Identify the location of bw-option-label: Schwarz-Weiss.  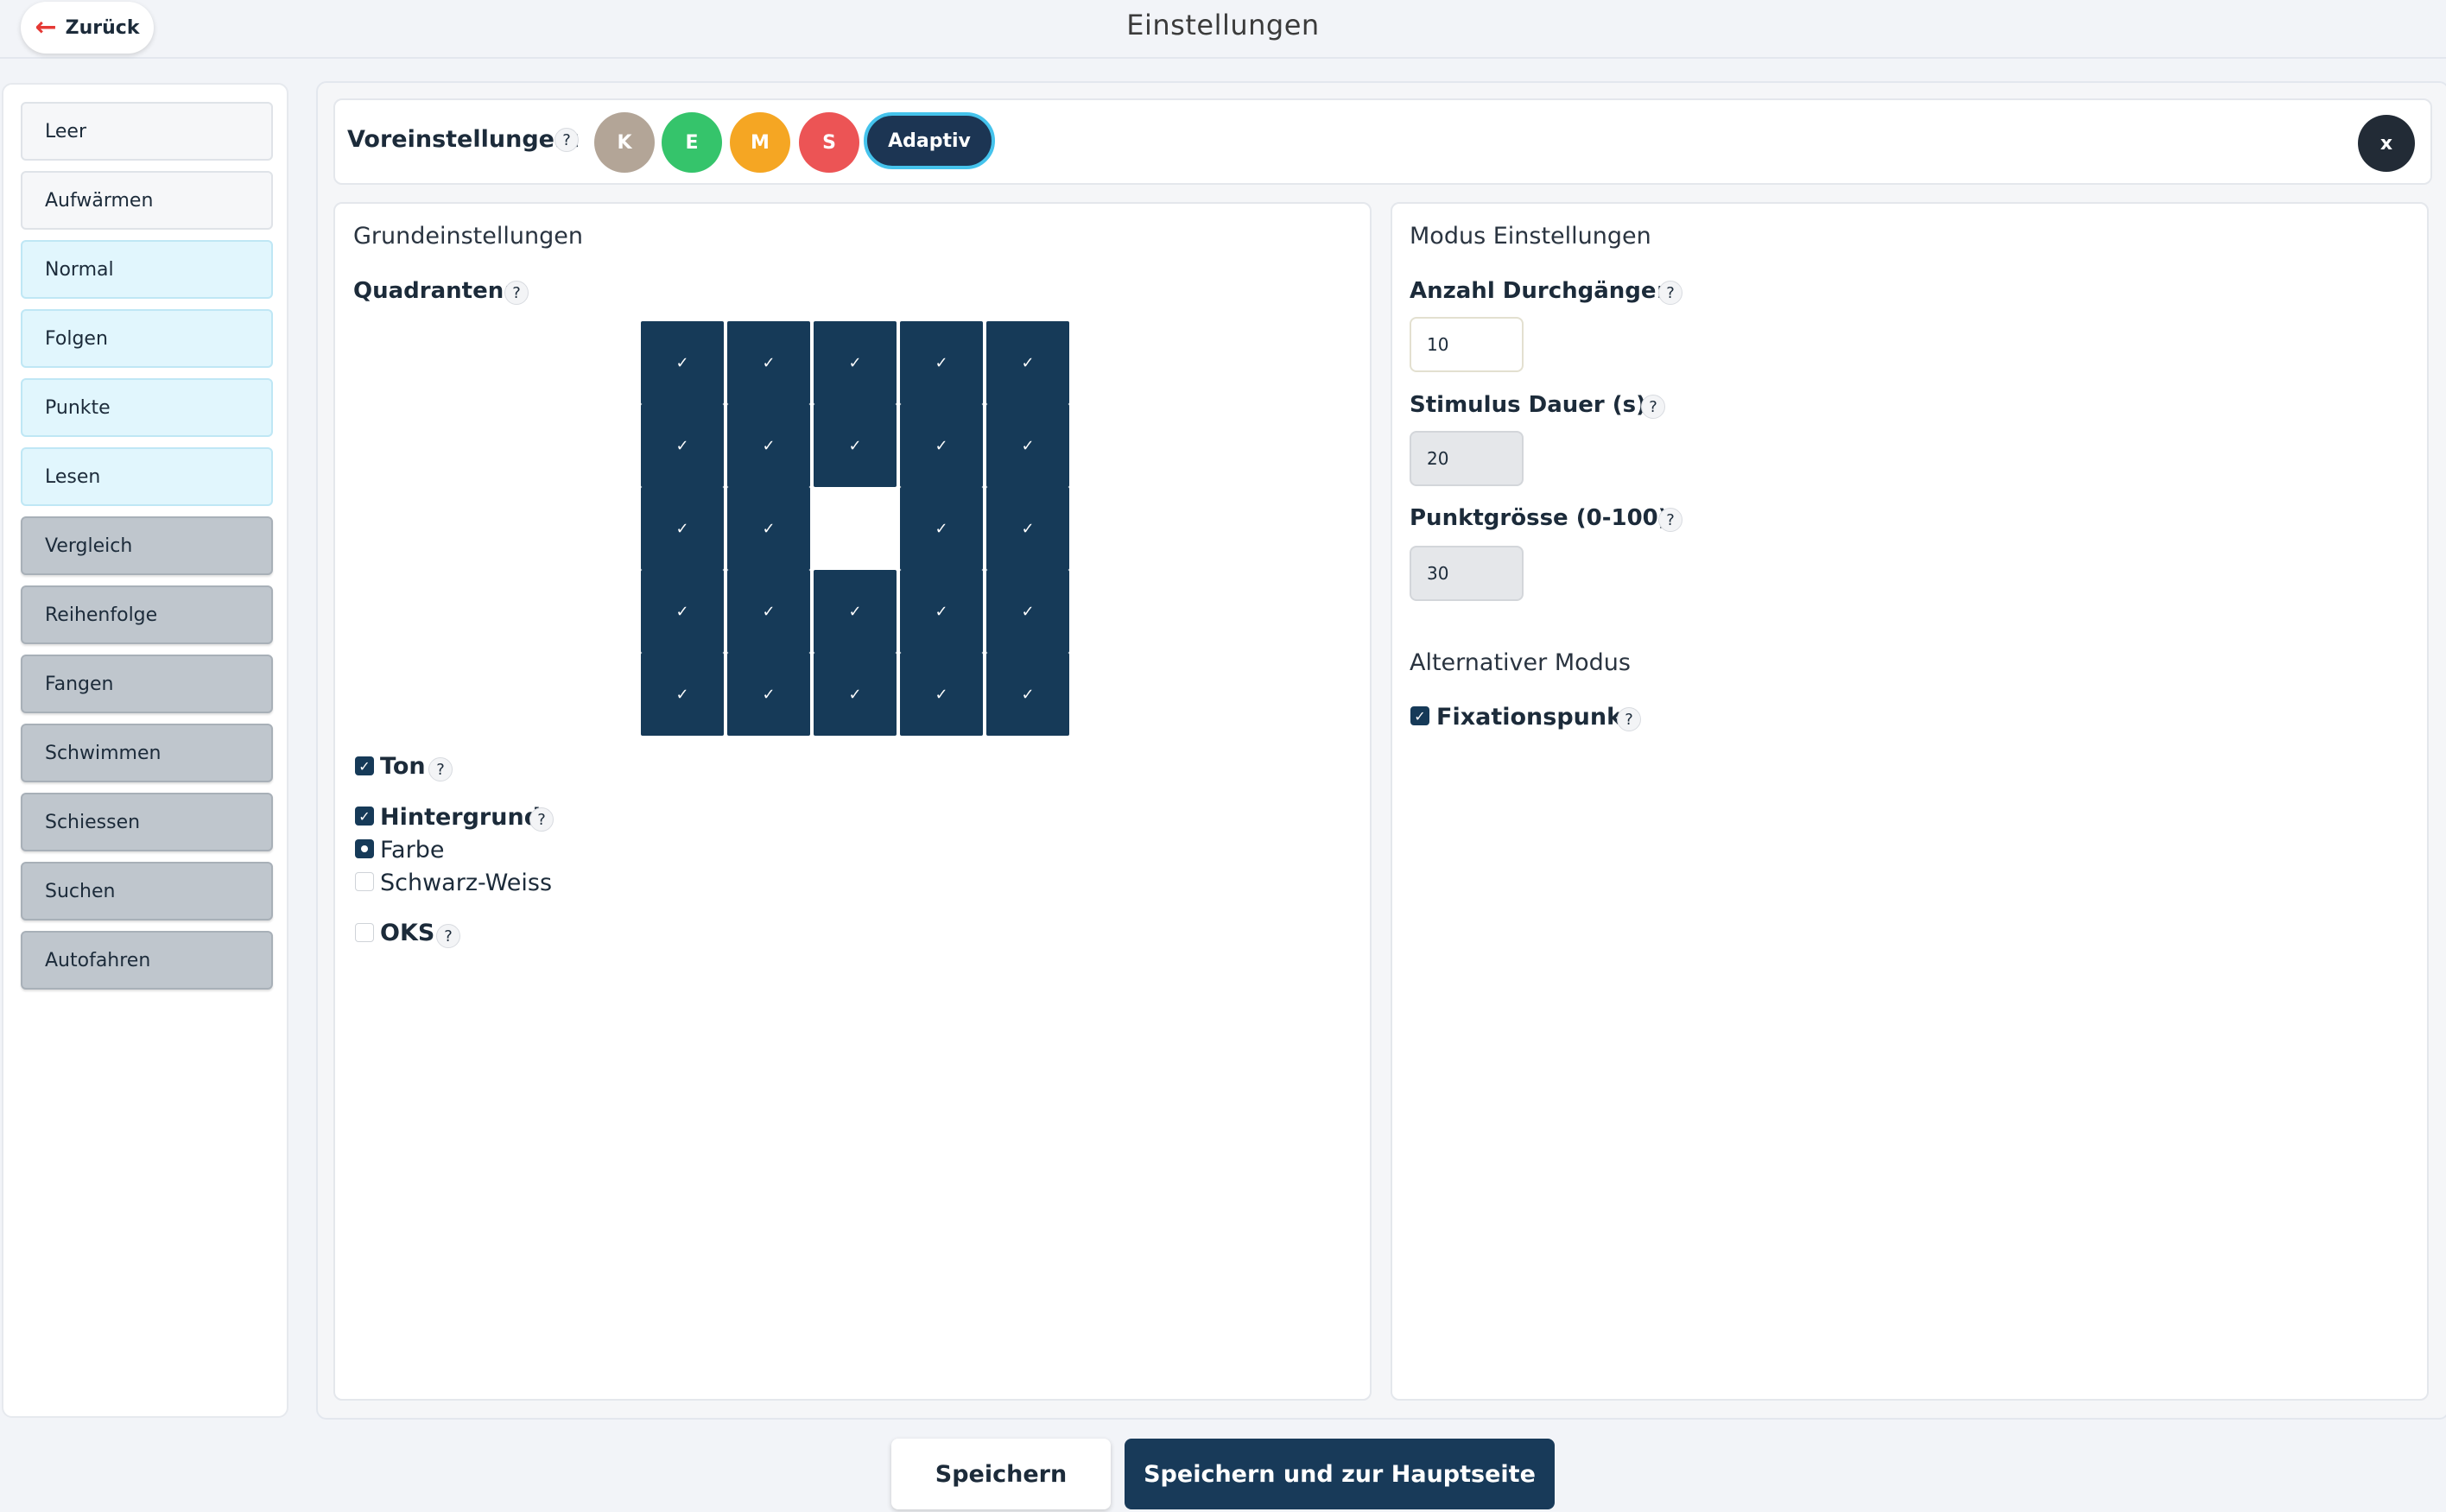
(466, 883).